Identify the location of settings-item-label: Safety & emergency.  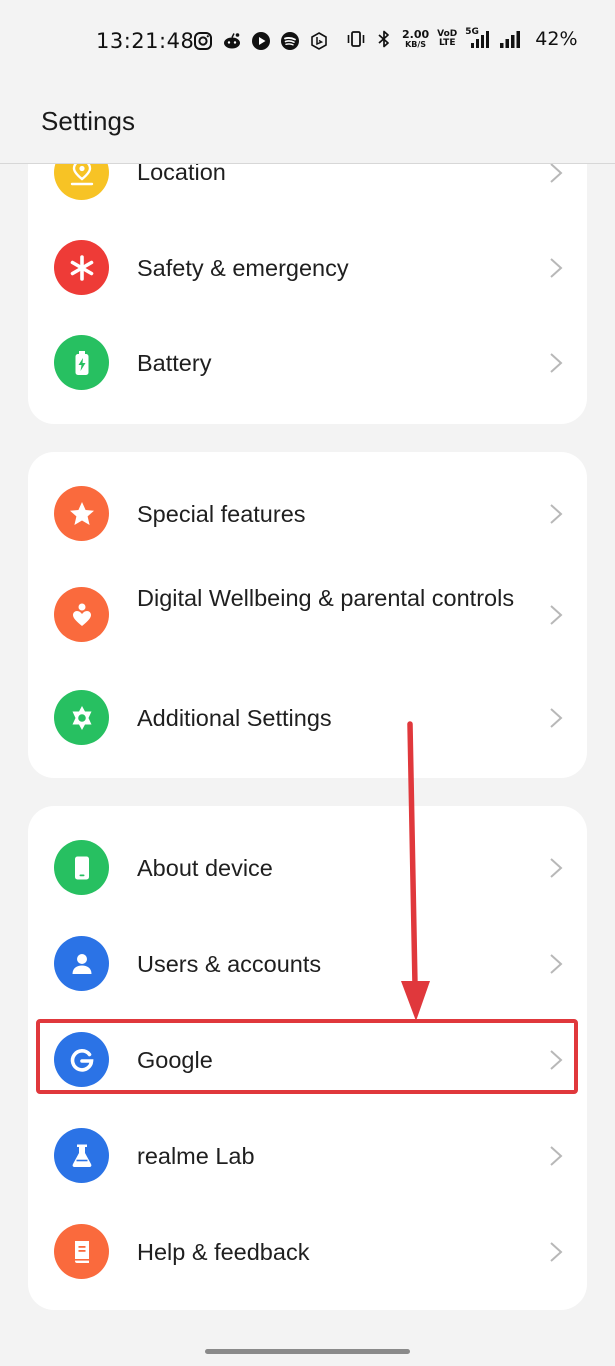
(243, 268).